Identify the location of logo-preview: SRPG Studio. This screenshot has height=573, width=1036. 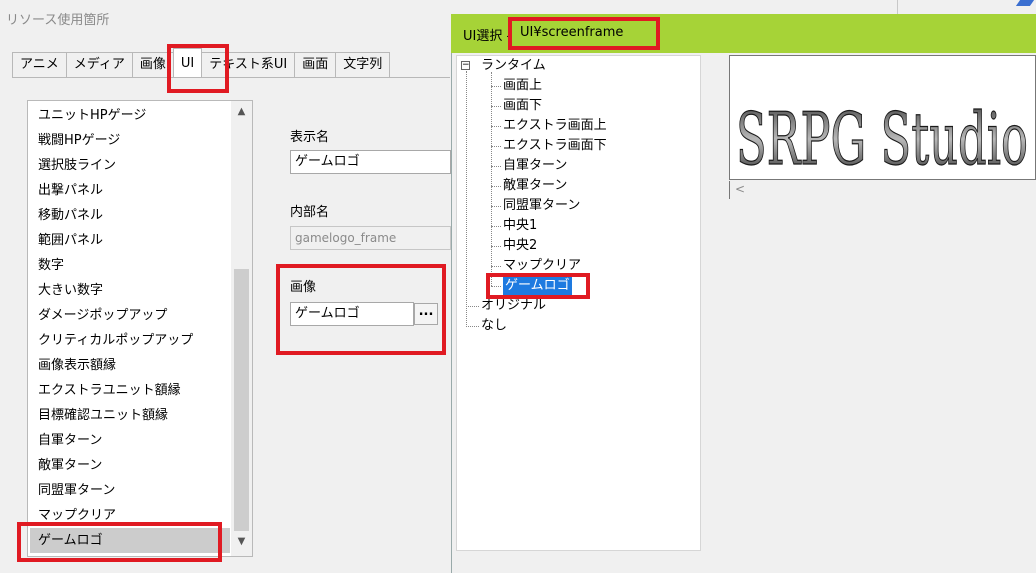
(882, 117).